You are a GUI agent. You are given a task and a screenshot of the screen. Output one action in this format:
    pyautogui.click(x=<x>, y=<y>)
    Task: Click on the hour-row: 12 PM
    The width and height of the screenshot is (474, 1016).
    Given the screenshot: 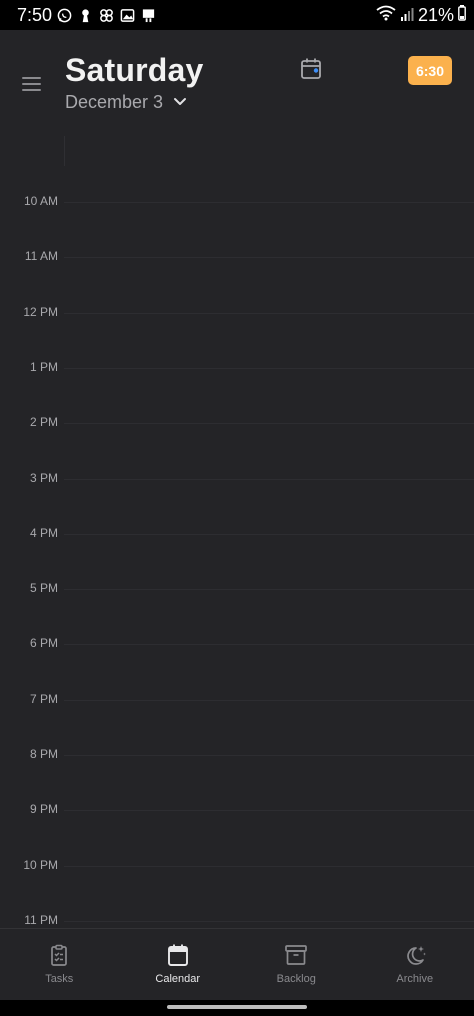 What is the action you would take?
    pyautogui.click(x=237, y=312)
    